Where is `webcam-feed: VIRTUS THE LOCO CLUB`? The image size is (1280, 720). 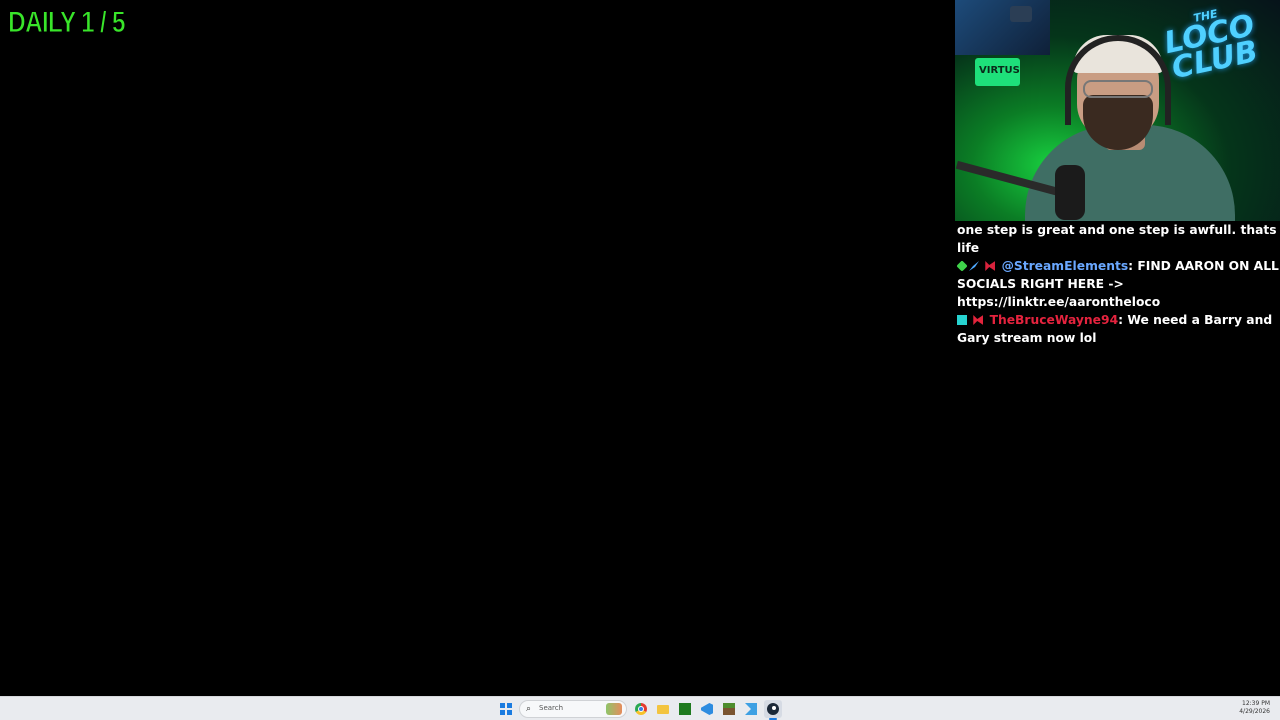 webcam-feed: VIRTUS THE LOCO CLUB is located at coordinates (1117, 110).